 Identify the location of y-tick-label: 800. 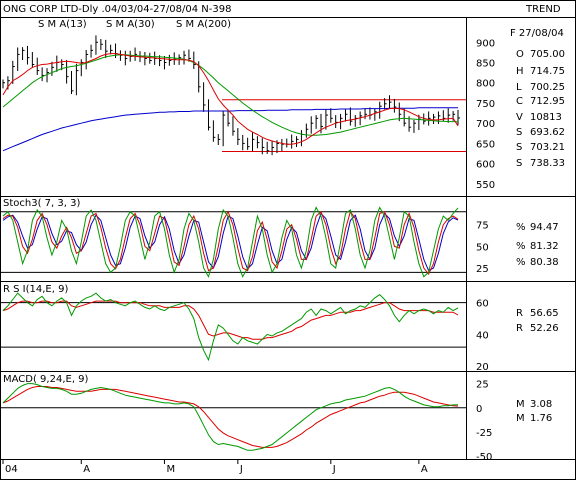
(485, 84).